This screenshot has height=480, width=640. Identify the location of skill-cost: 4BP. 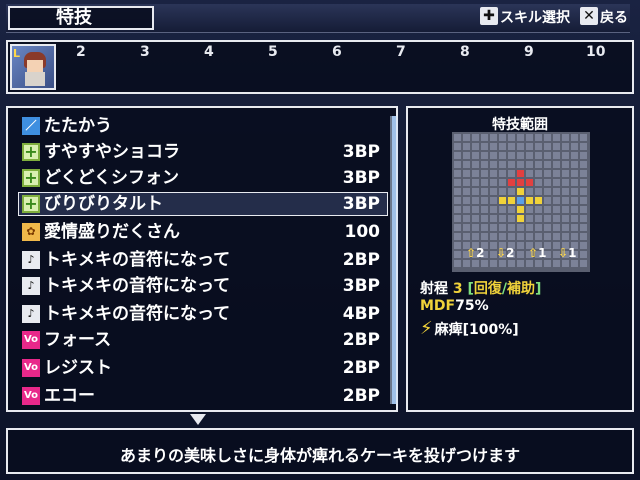
(361, 314).